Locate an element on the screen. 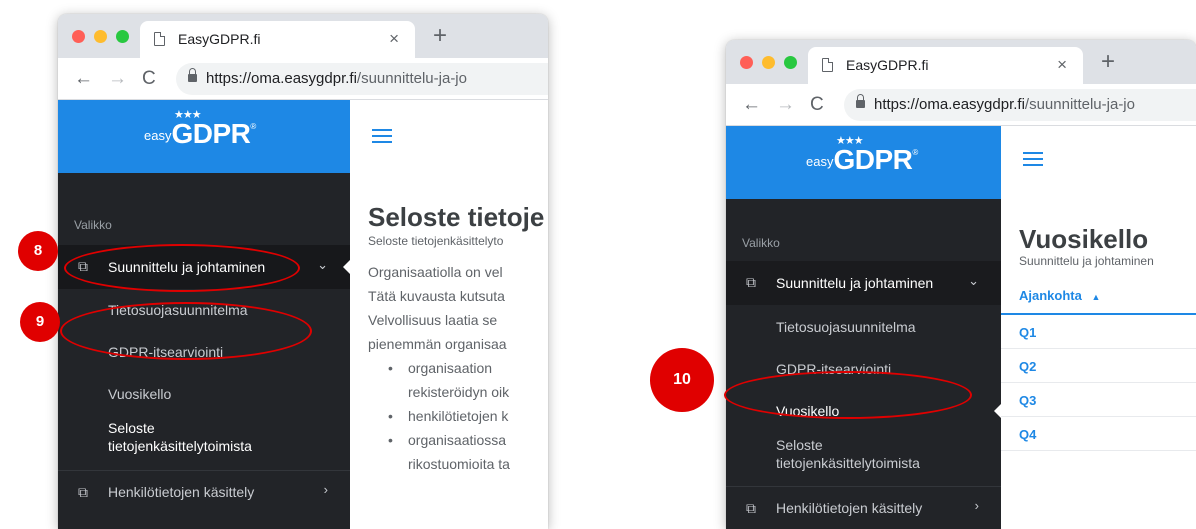  breadcrumb: Seloste tietojenkäsittelyto is located at coordinates (436, 241).